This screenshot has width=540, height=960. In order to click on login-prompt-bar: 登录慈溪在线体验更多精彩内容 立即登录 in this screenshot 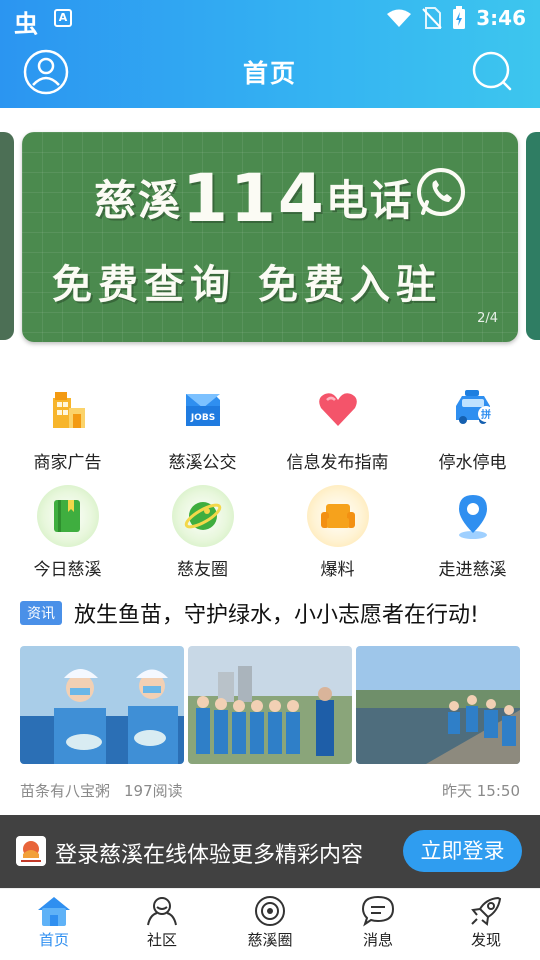, I will do `click(270, 851)`.